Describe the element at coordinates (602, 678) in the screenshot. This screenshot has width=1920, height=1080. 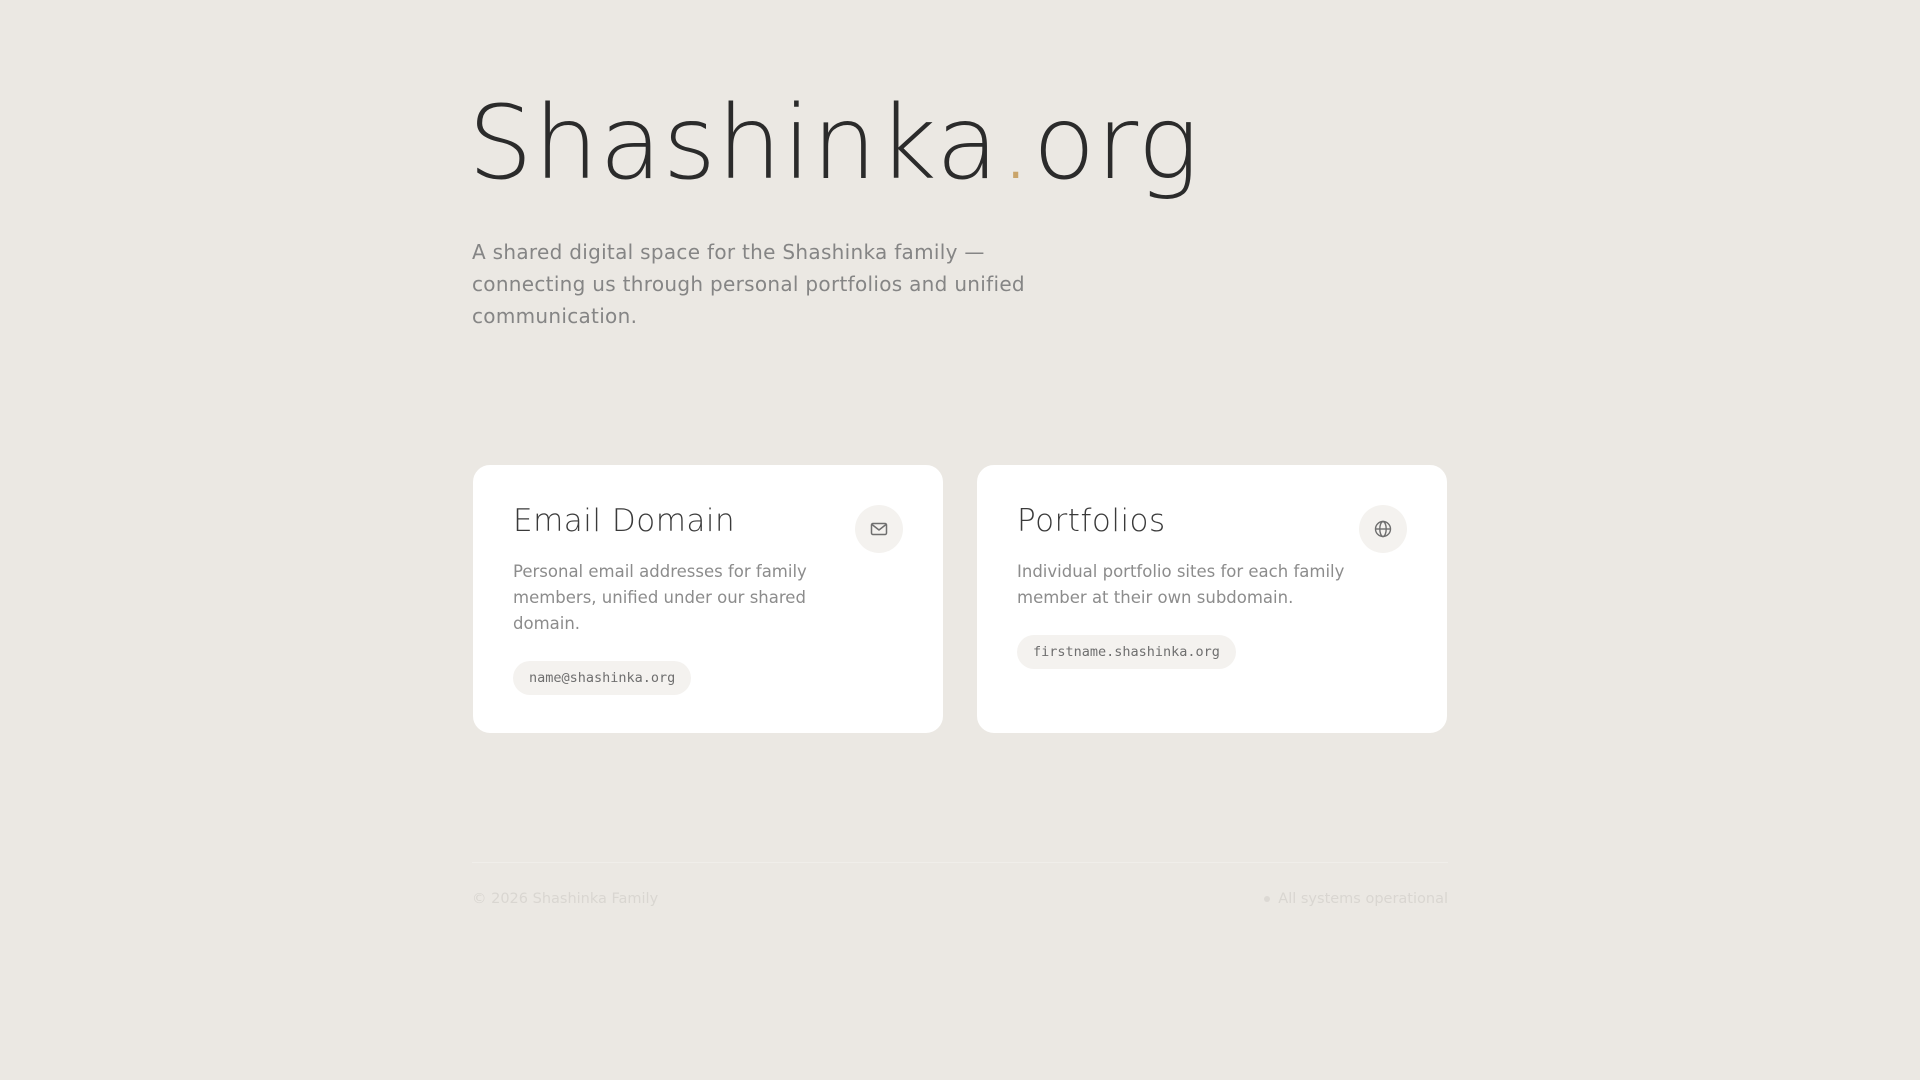
I see `email-example-chip: name@shashinka.org` at that location.